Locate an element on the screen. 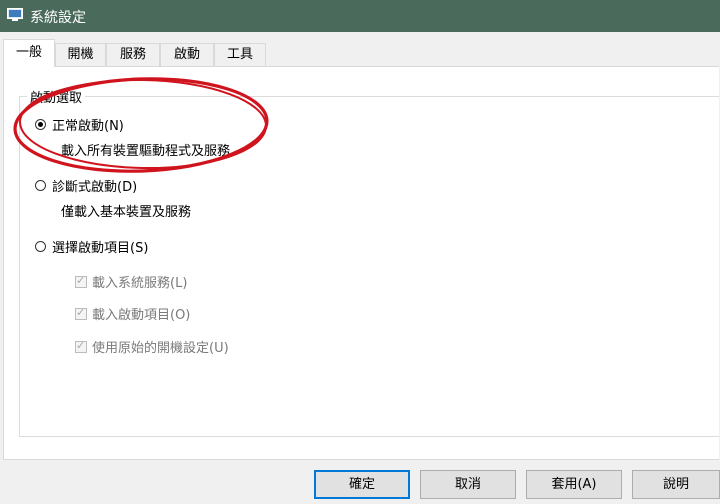  load-system-services-label: 載入系統服務(L) is located at coordinates (140, 283).